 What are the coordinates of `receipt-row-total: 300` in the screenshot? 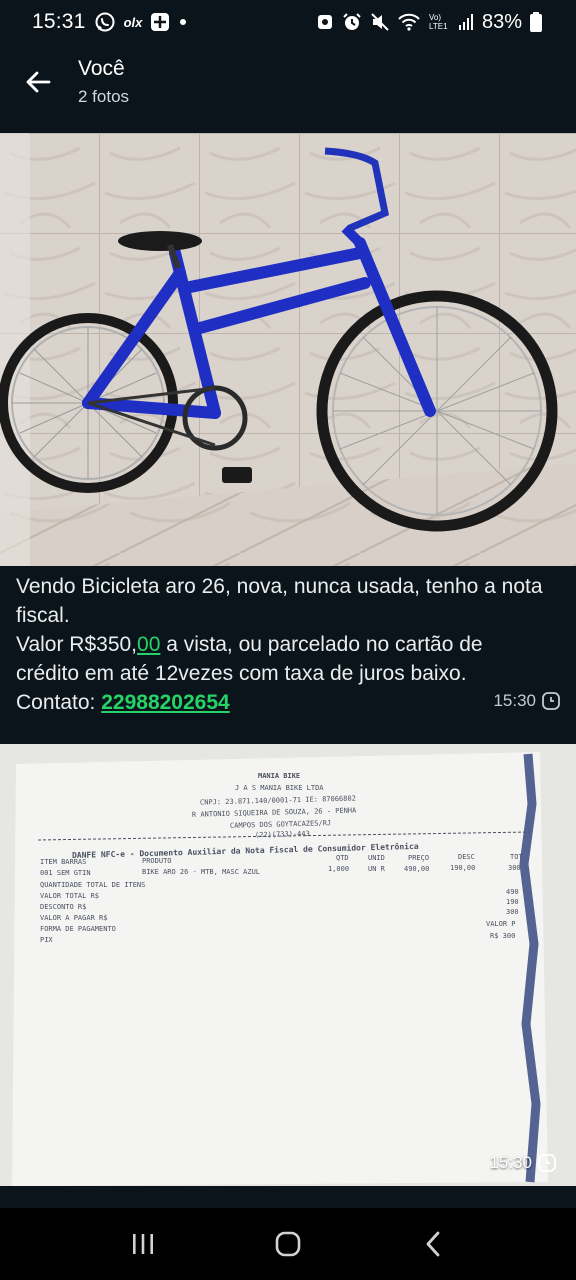 It's located at (514, 868).